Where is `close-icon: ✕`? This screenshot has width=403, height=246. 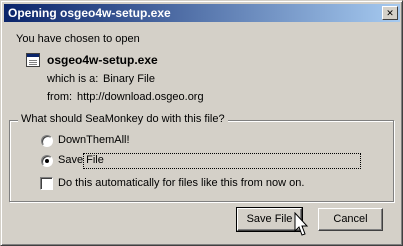 close-icon: ✕ is located at coordinates (390, 12).